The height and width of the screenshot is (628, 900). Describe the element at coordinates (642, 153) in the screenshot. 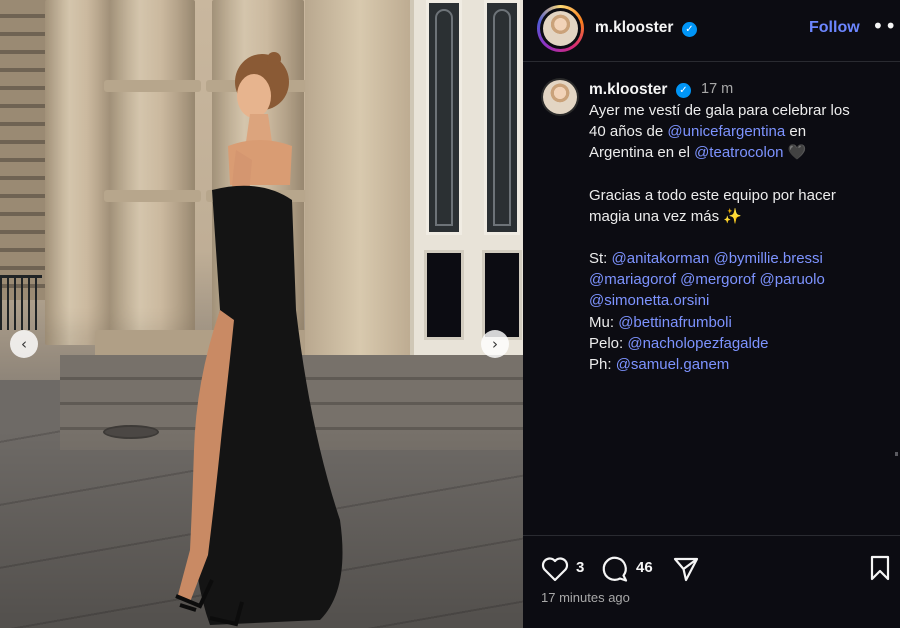

I see `caption-text: Argentina en el` at that location.